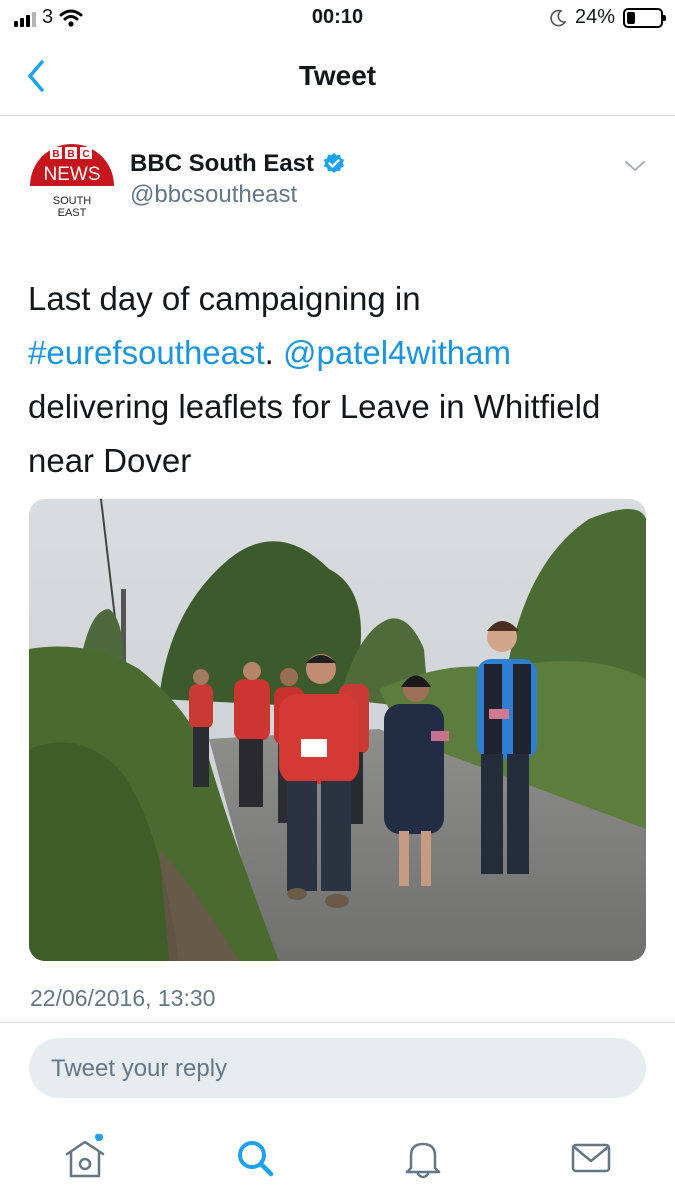  I want to click on chevron-down-icon, so click(635, 166).